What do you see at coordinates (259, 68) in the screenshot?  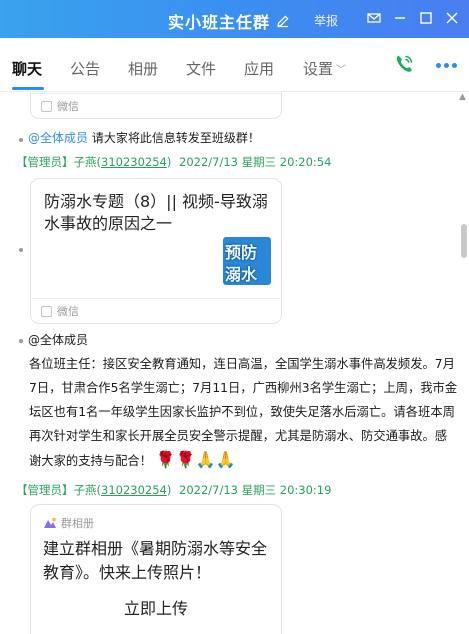 I see `tab-apps: 应用` at bounding box center [259, 68].